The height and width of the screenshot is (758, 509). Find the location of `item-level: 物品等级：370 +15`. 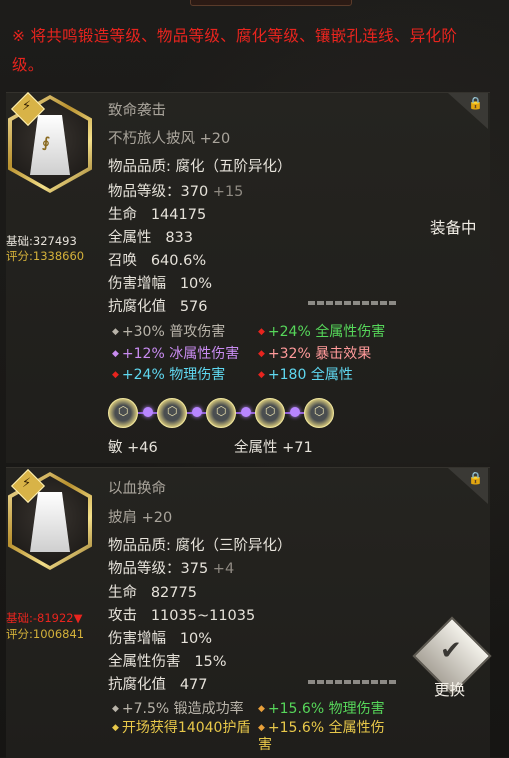

item-level: 物品等级：370 +15 is located at coordinates (175, 190).